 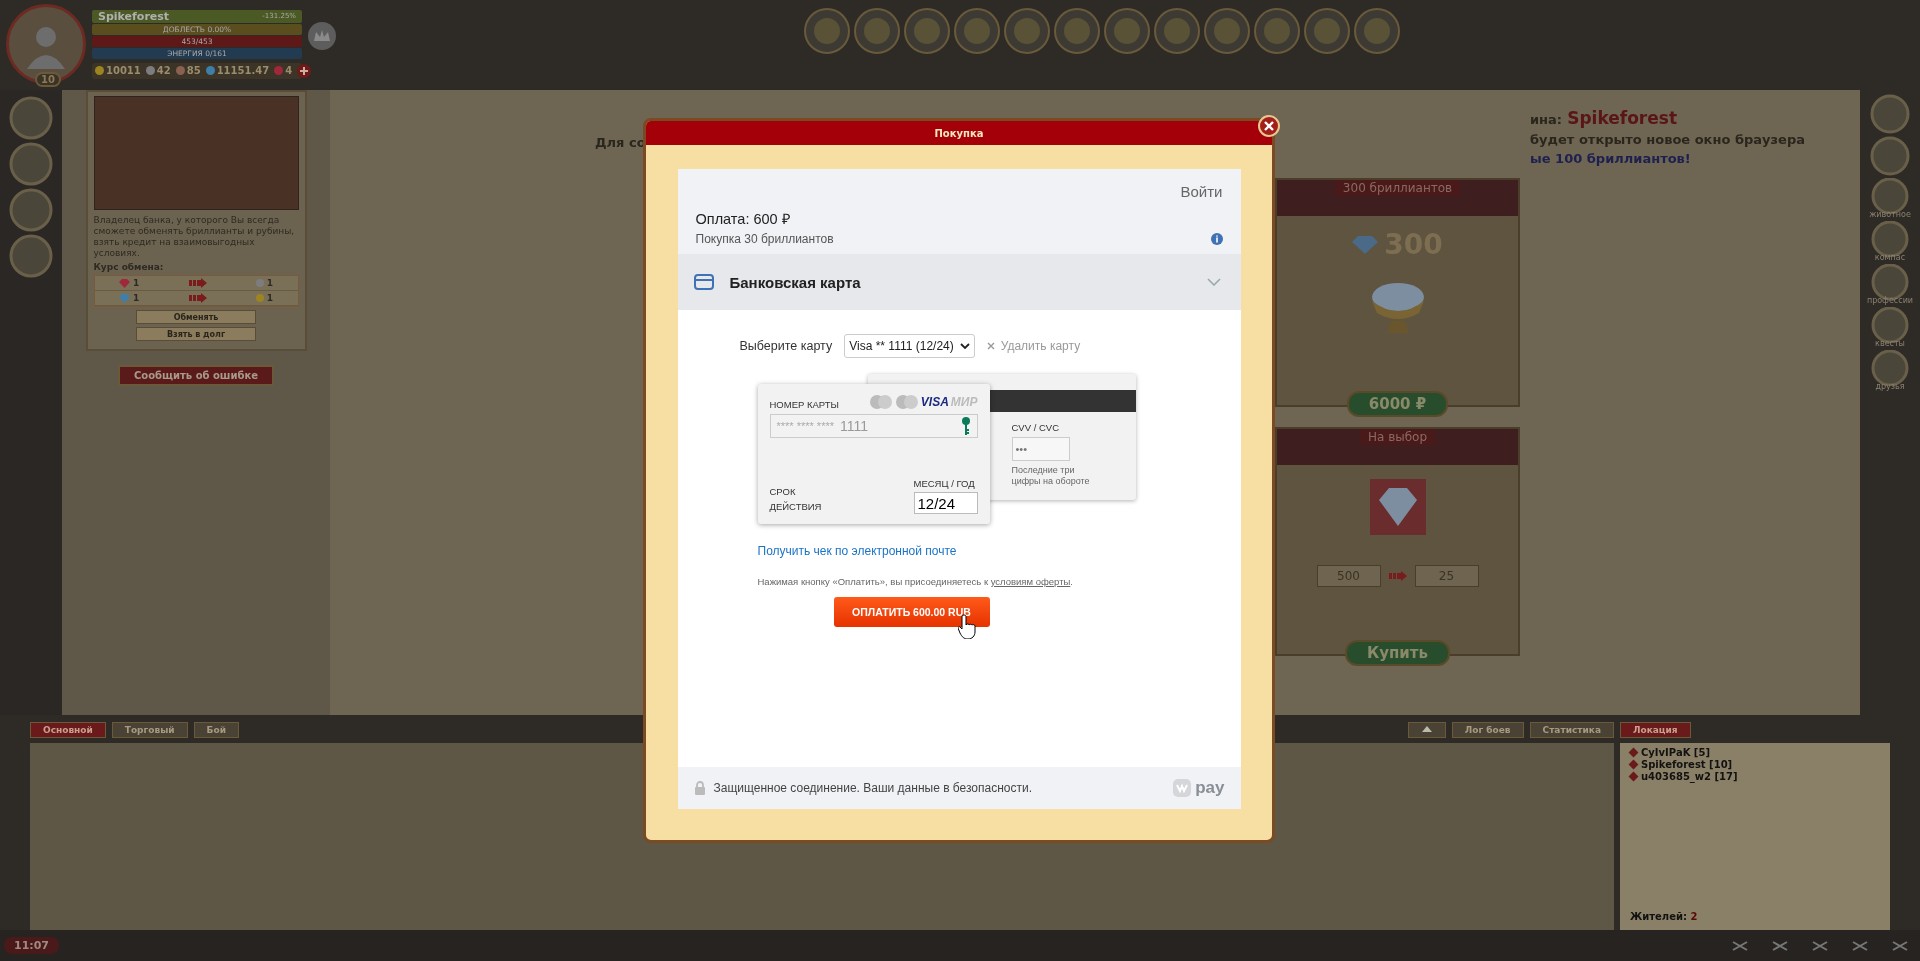 I want to click on buy-button: Купить, so click(x=1397, y=653).